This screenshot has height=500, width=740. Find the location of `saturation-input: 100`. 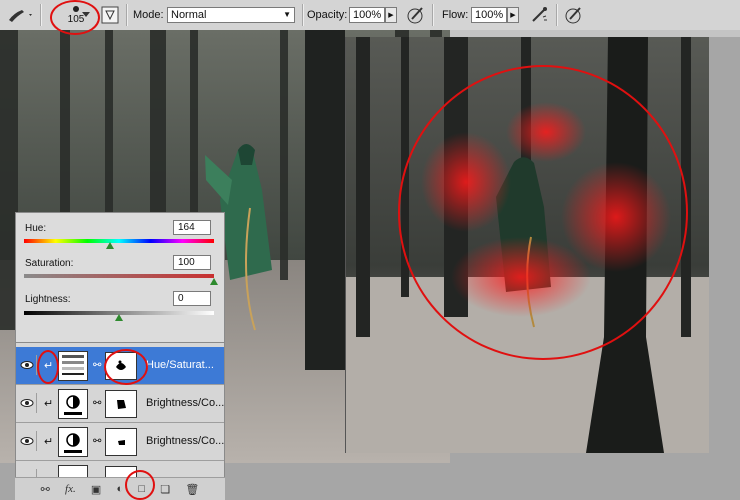

saturation-input: 100 is located at coordinates (192, 262).